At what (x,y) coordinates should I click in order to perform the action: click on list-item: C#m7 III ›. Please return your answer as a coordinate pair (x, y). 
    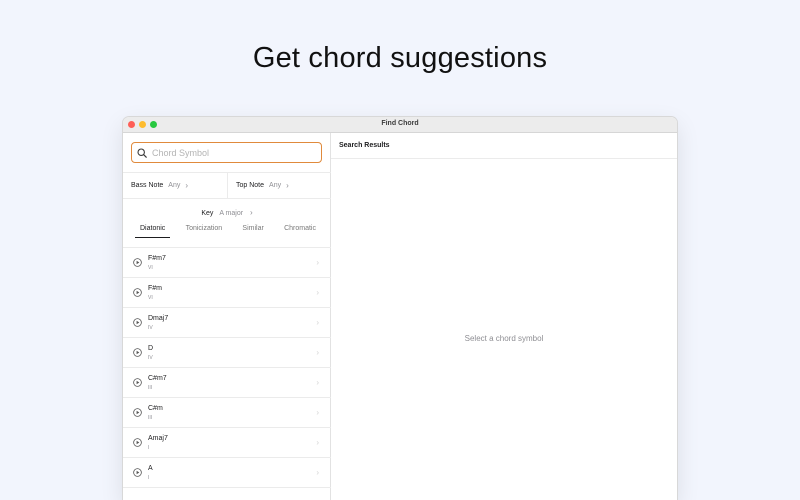
    Looking at the image, I should click on (227, 383).